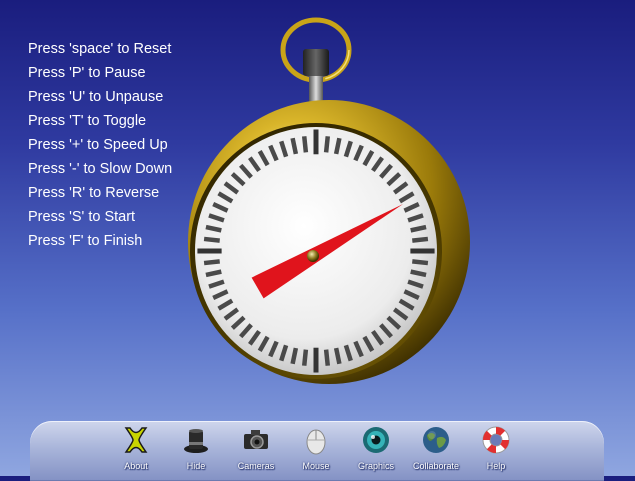 This screenshot has height=481, width=635. I want to click on cameras-button: Cameras, so click(256, 449).